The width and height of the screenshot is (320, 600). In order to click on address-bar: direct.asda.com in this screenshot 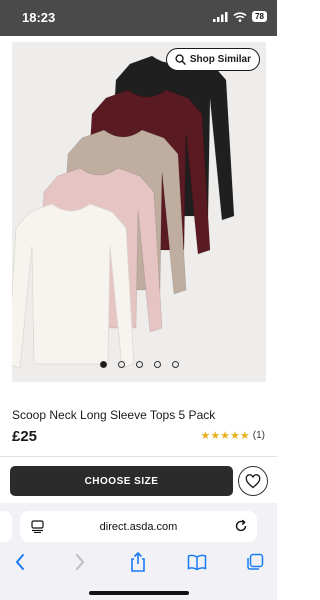, I will do `click(138, 526)`.